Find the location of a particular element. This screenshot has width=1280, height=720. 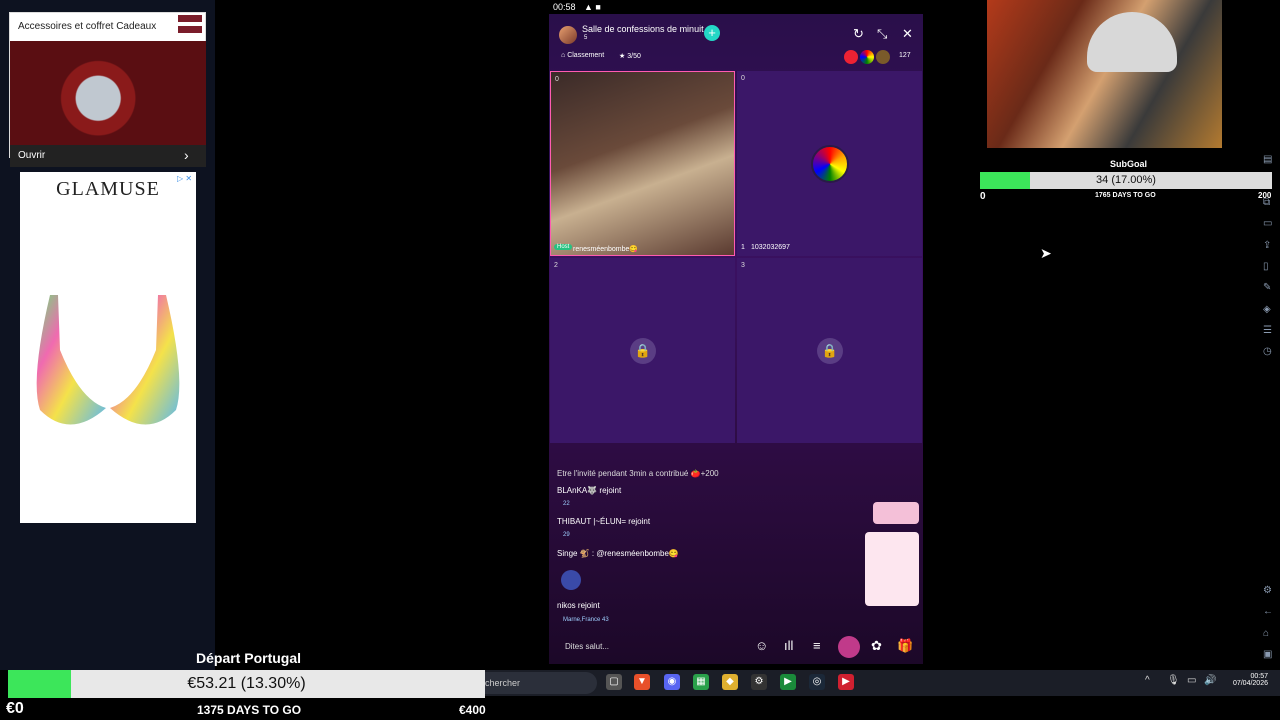

chat-message: THIBAUT |~ÉLUN= rejoint is located at coordinates (604, 521).